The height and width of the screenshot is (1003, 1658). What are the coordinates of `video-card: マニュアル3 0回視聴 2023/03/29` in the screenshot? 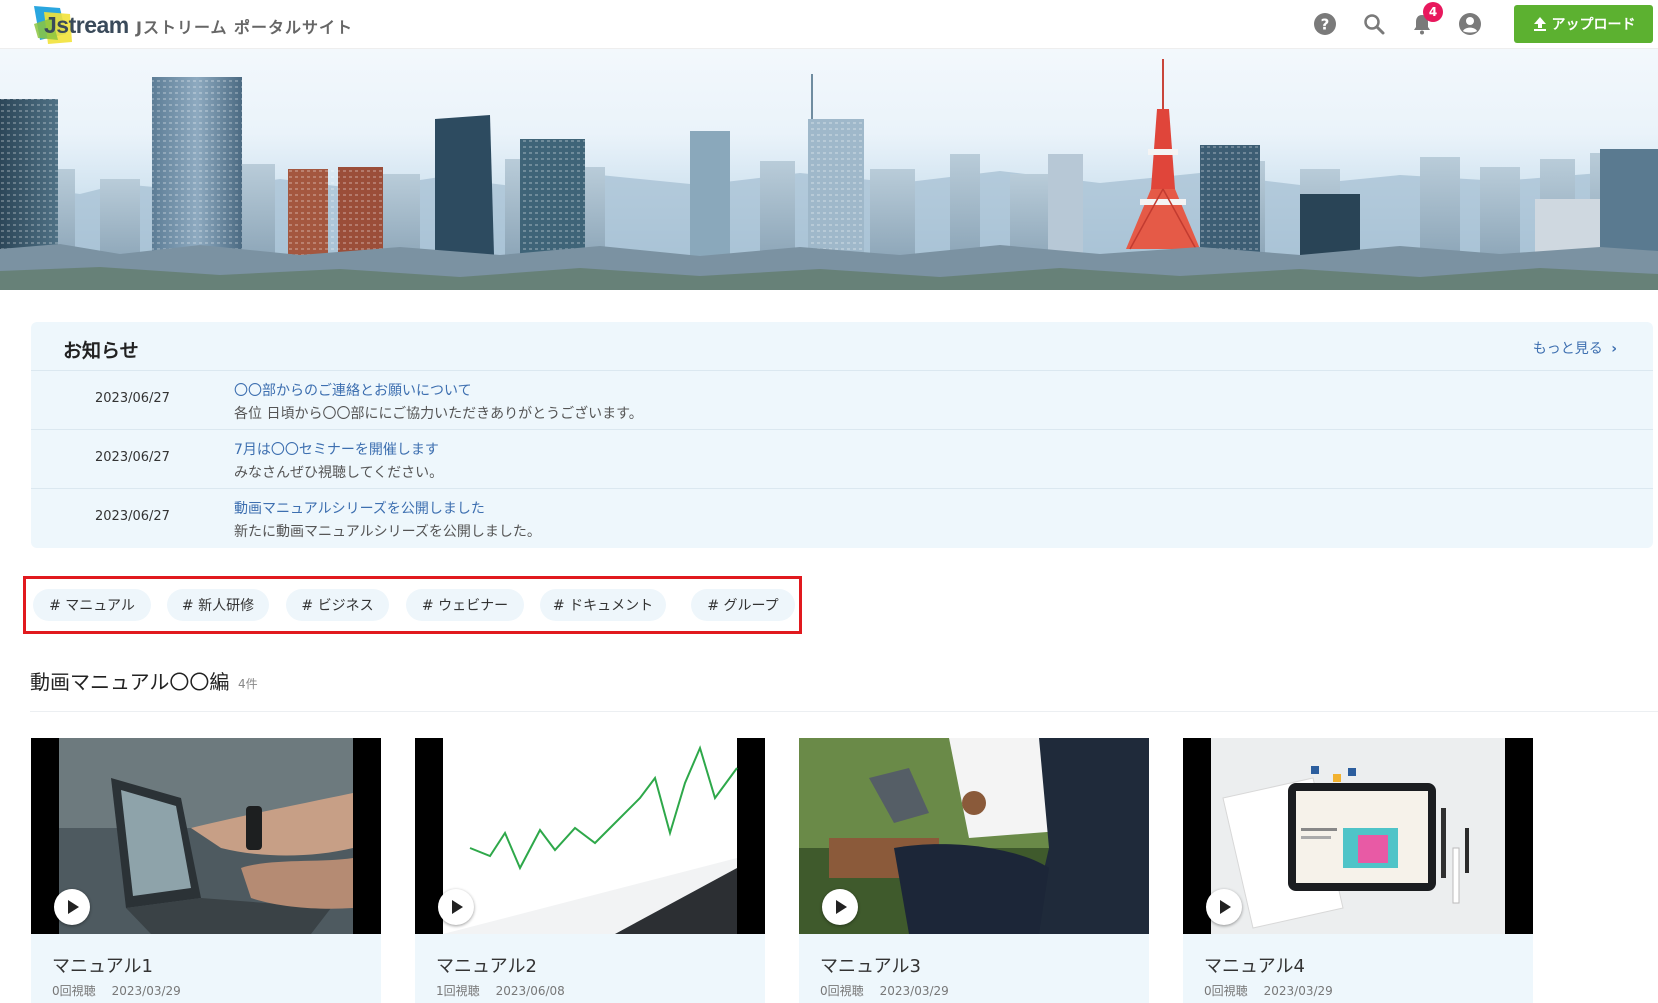 It's located at (974, 870).